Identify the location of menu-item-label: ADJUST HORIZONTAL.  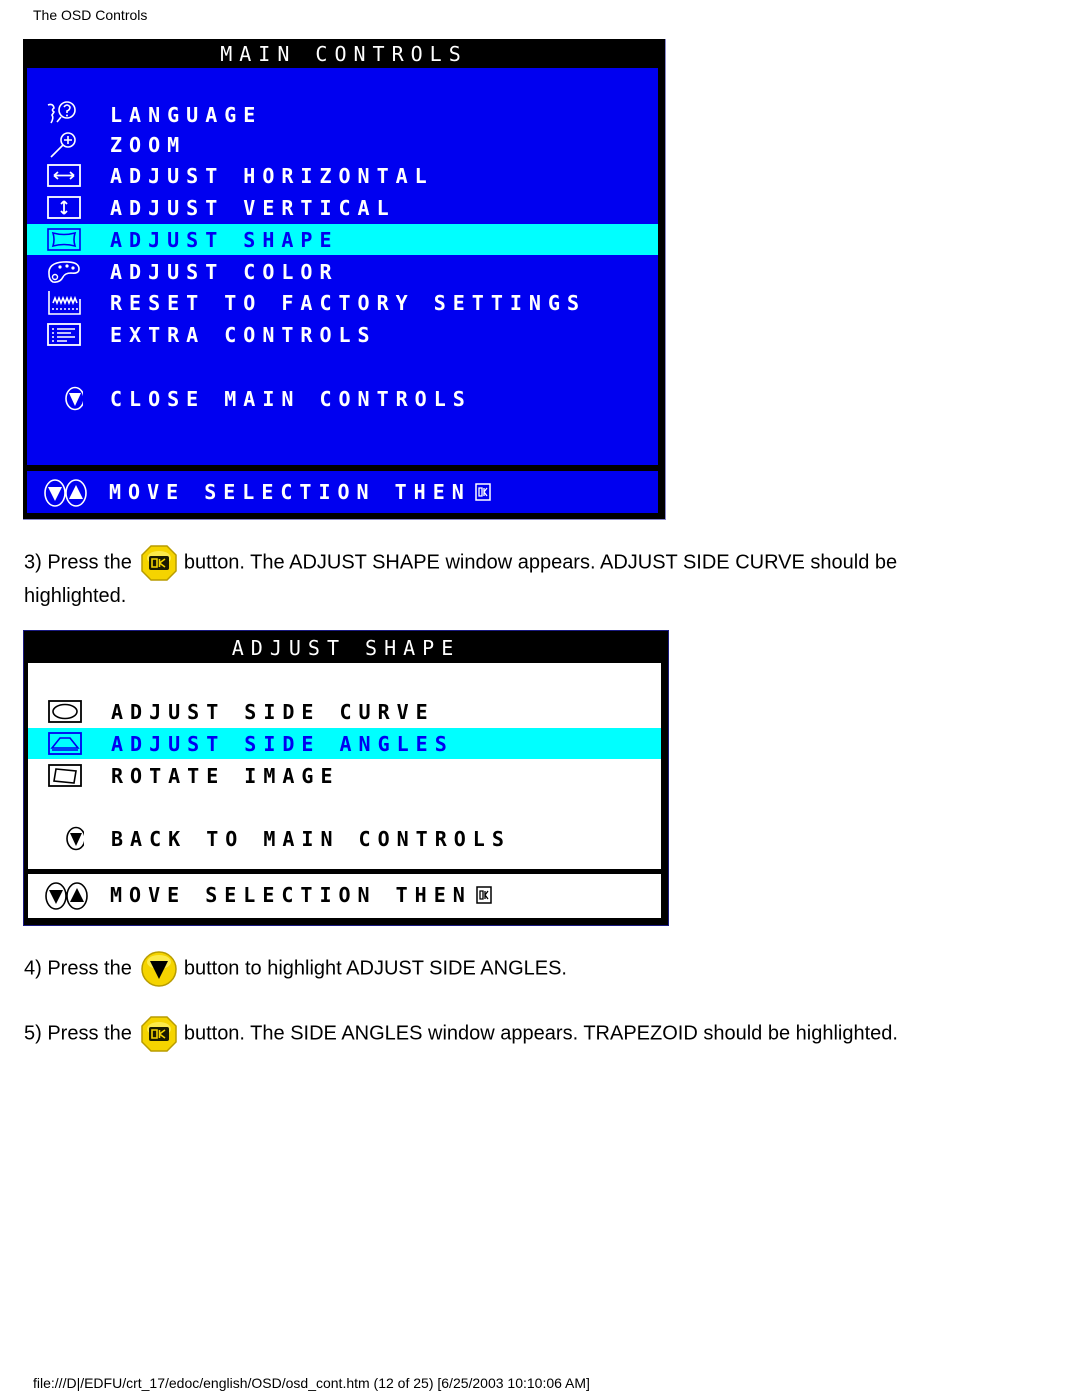
(272, 176).